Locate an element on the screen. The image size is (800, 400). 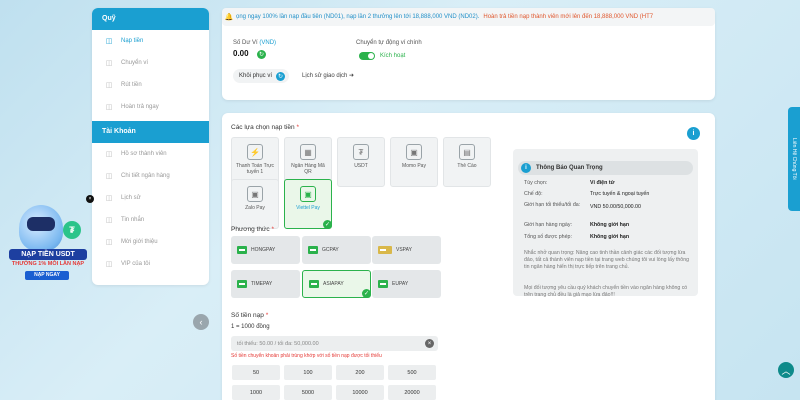
sidebar-item: ◫ Hoàn trả ngay is located at coordinates (150, 107).